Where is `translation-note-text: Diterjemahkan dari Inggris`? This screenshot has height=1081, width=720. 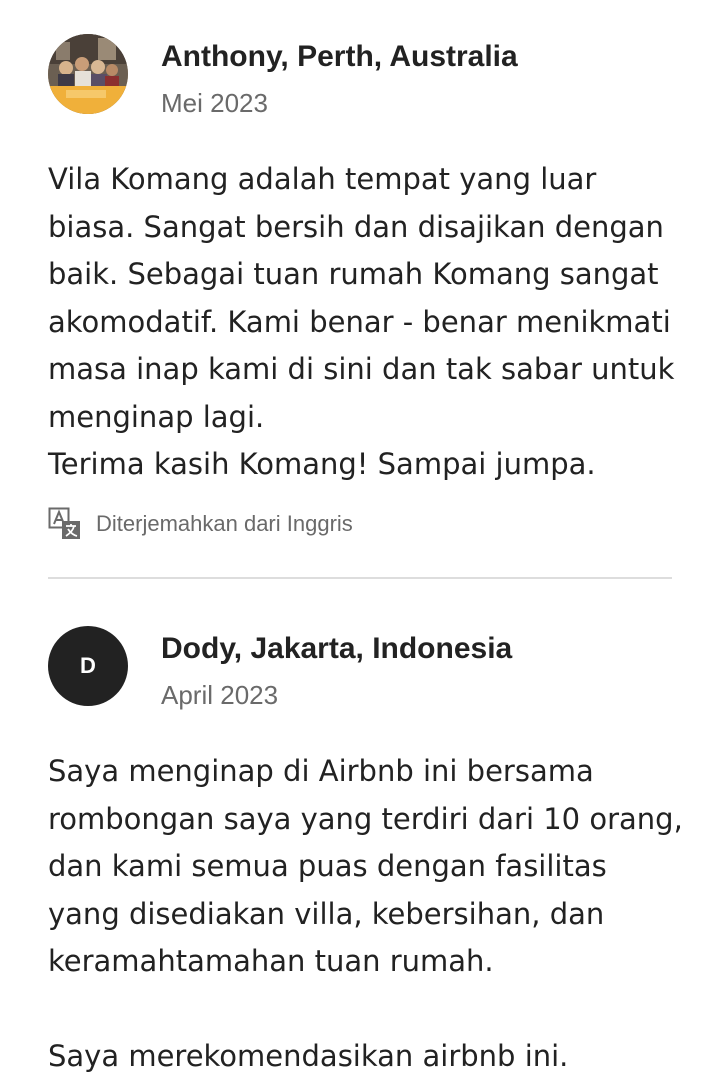
translation-note-text: Diterjemahkan dari Inggris is located at coordinates (224, 523).